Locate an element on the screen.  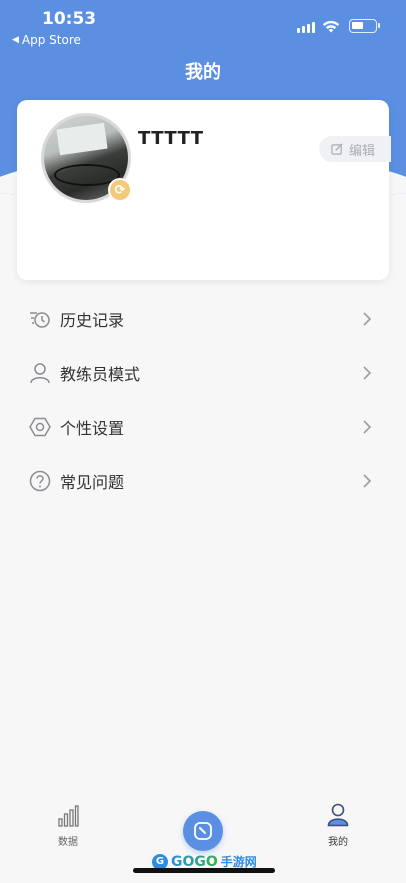
avatar-swap-icon: ⟳ is located at coordinates (120, 190).